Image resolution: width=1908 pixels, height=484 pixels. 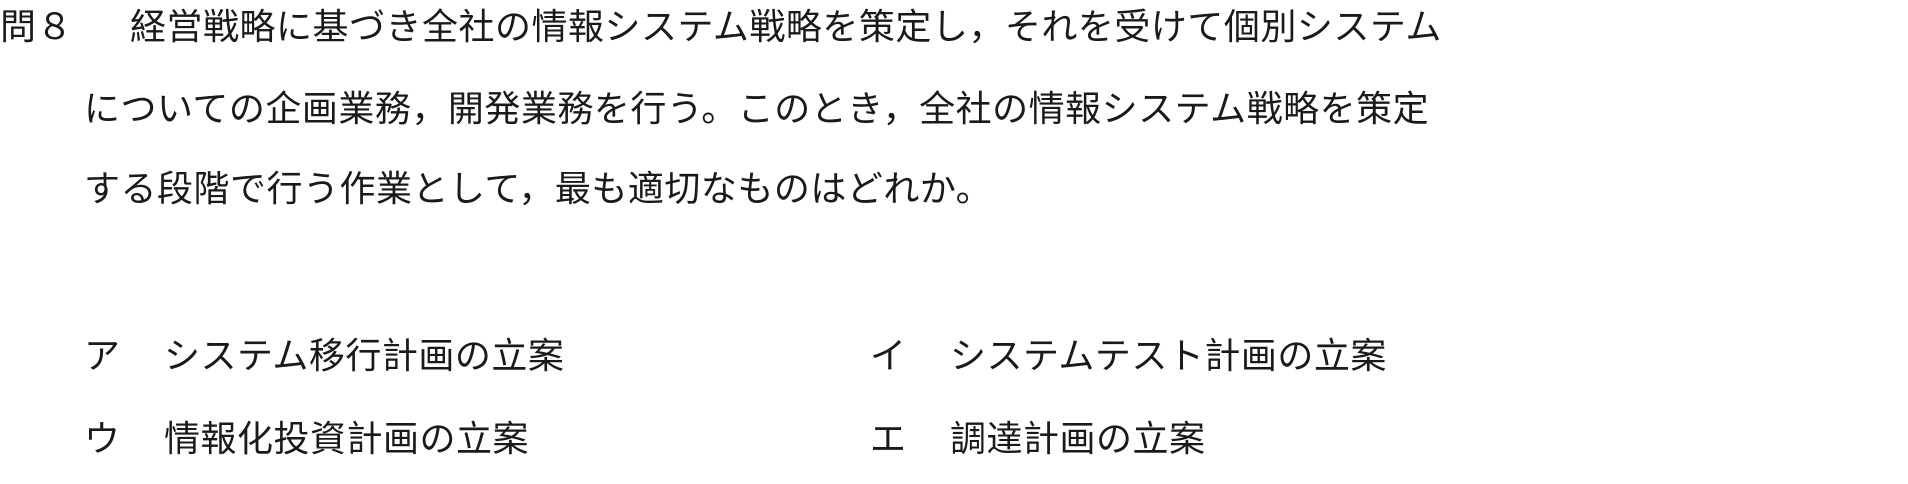 I want to click on question-line-1: 問８ 経営戦略に基づき全社の情報システム戦略を策定し，それを受けて個別システム, so click(x=721, y=28).